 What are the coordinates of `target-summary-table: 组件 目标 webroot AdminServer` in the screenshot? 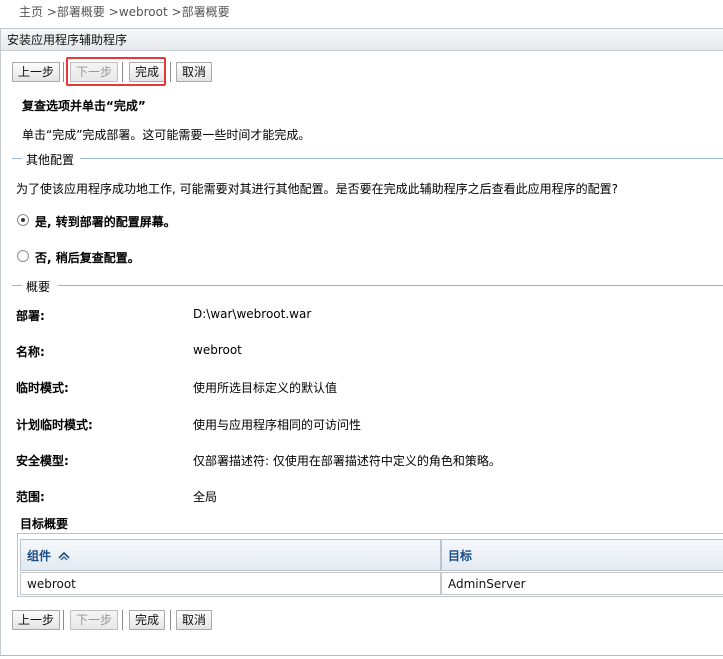 It's located at (370, 565).